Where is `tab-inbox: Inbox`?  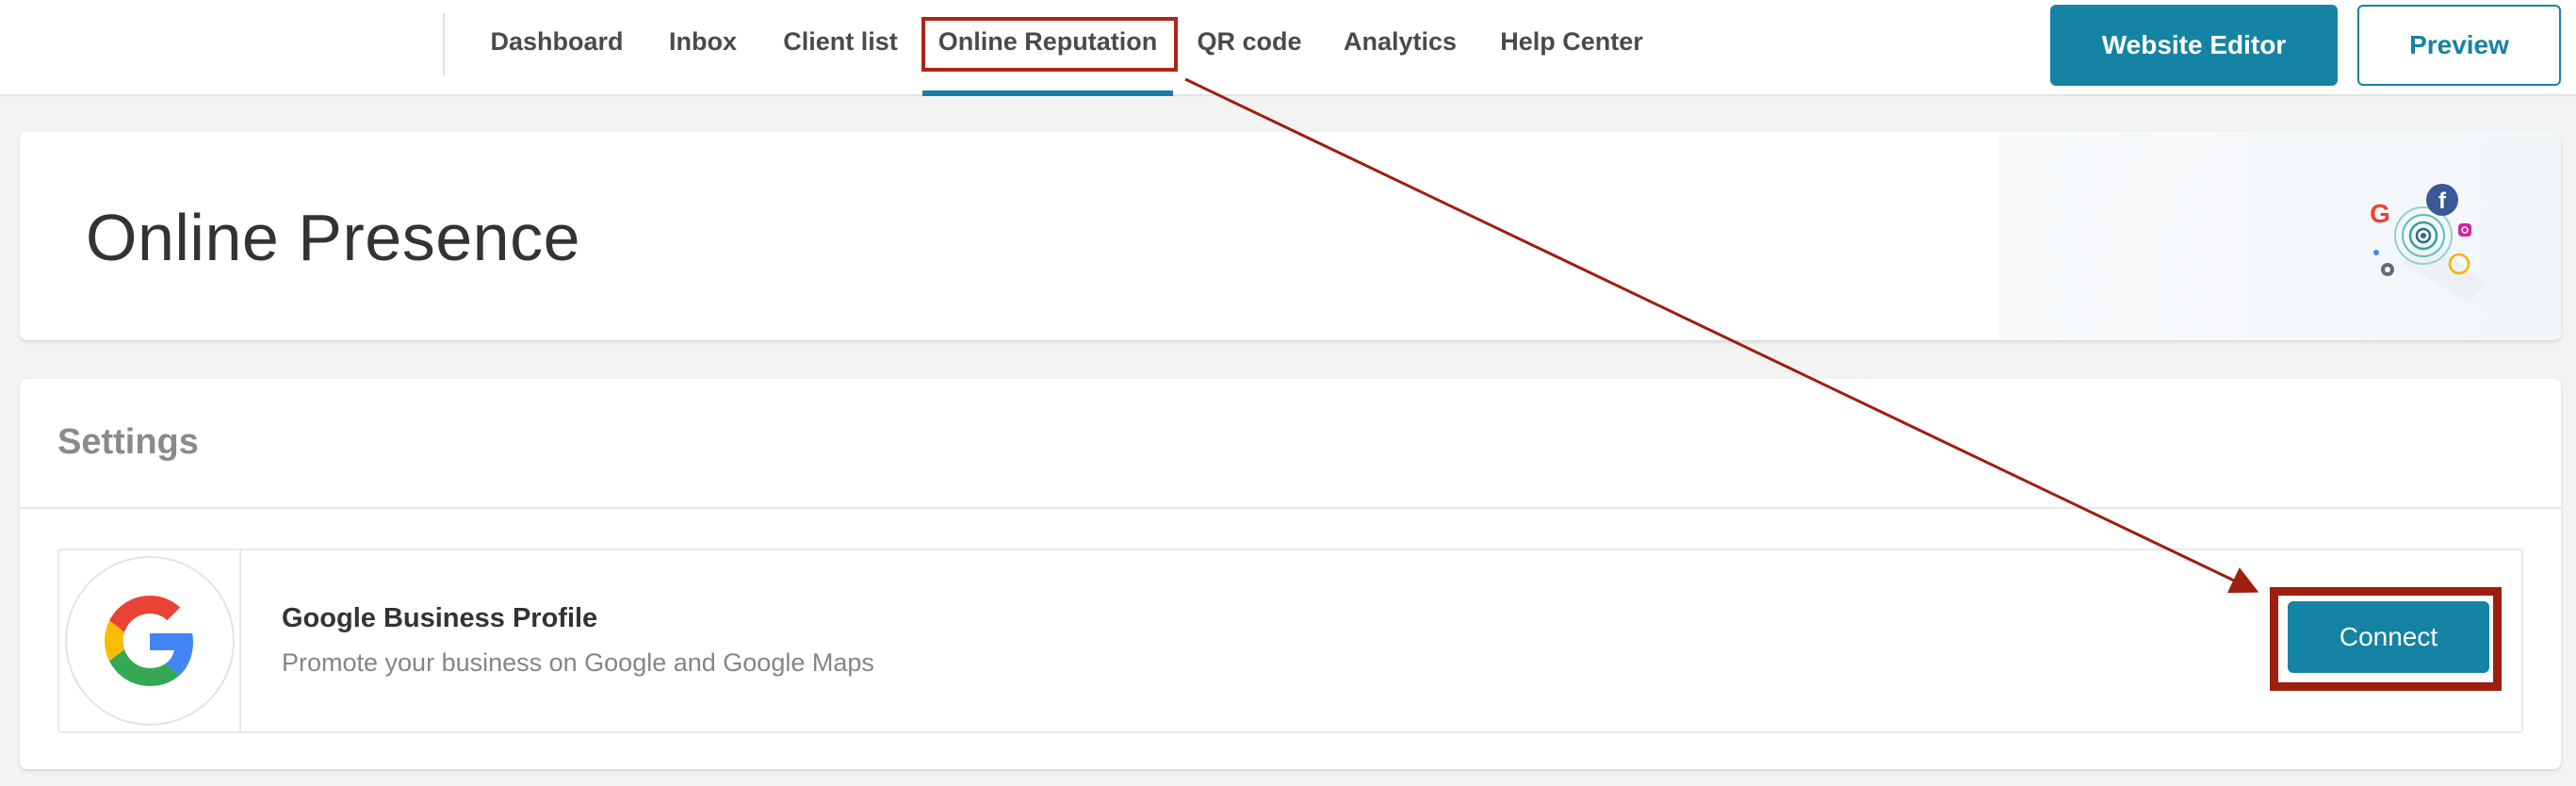 tab-inbox: Inbox is located at coordinates (703, 48).